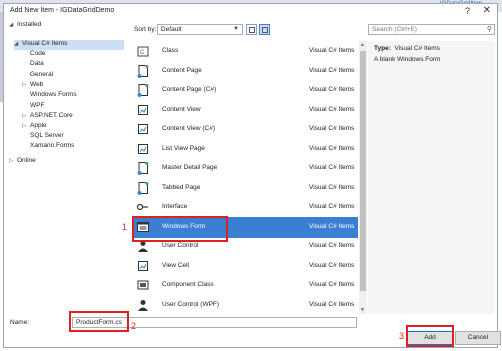 The image size is (502, 351). I want to click on sort-label: Sort by:, so click(145, 29).